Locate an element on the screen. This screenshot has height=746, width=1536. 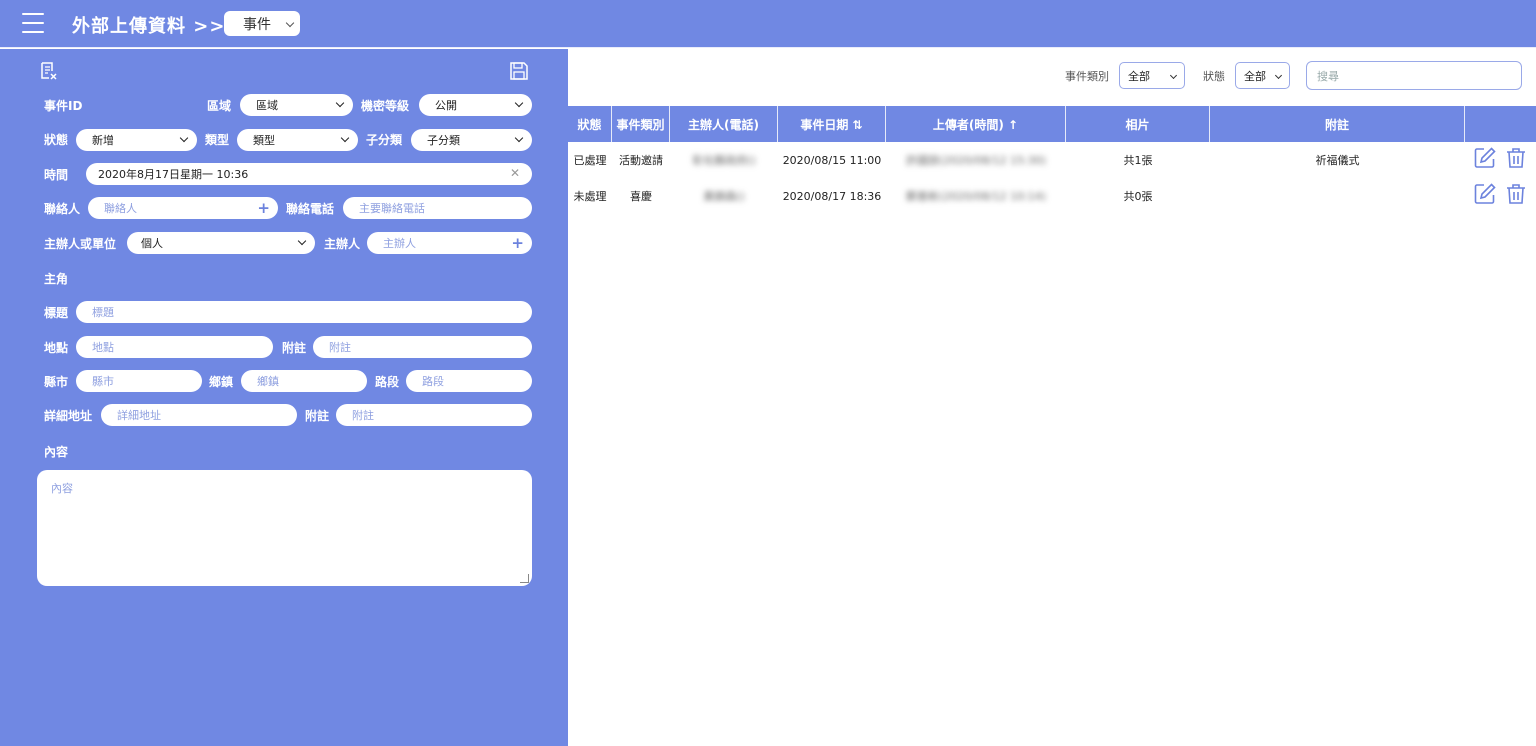
status-label: 狀態 is located at coordinates (56, 140).